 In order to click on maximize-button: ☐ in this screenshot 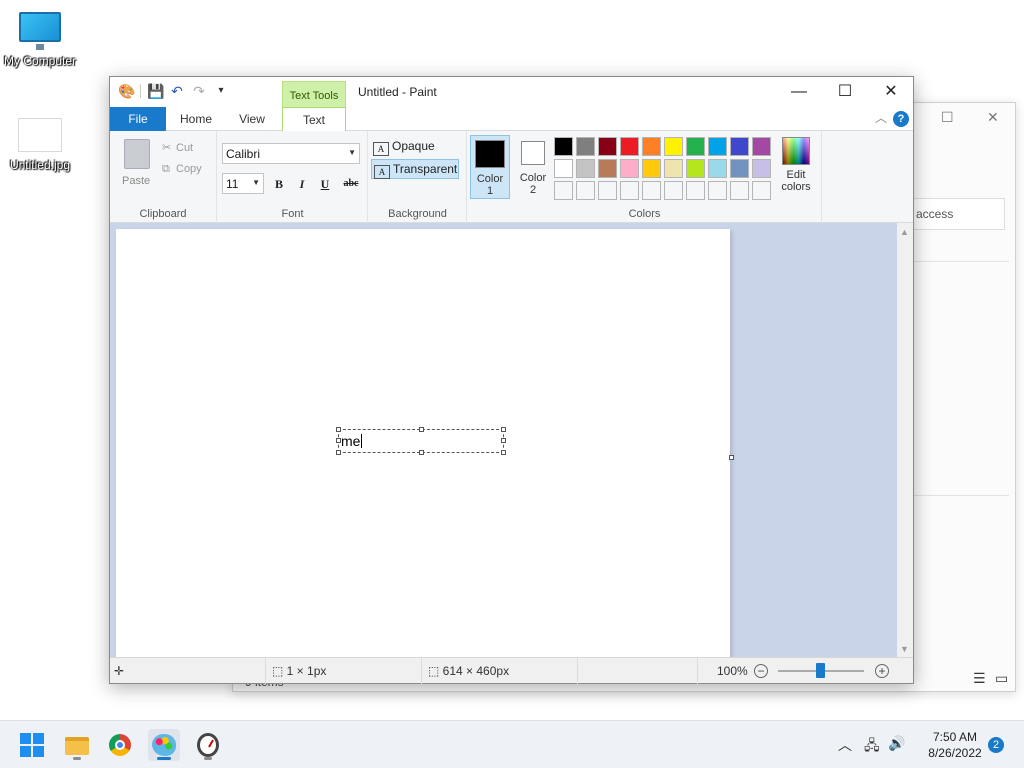, I will do `click(845, 92)`.